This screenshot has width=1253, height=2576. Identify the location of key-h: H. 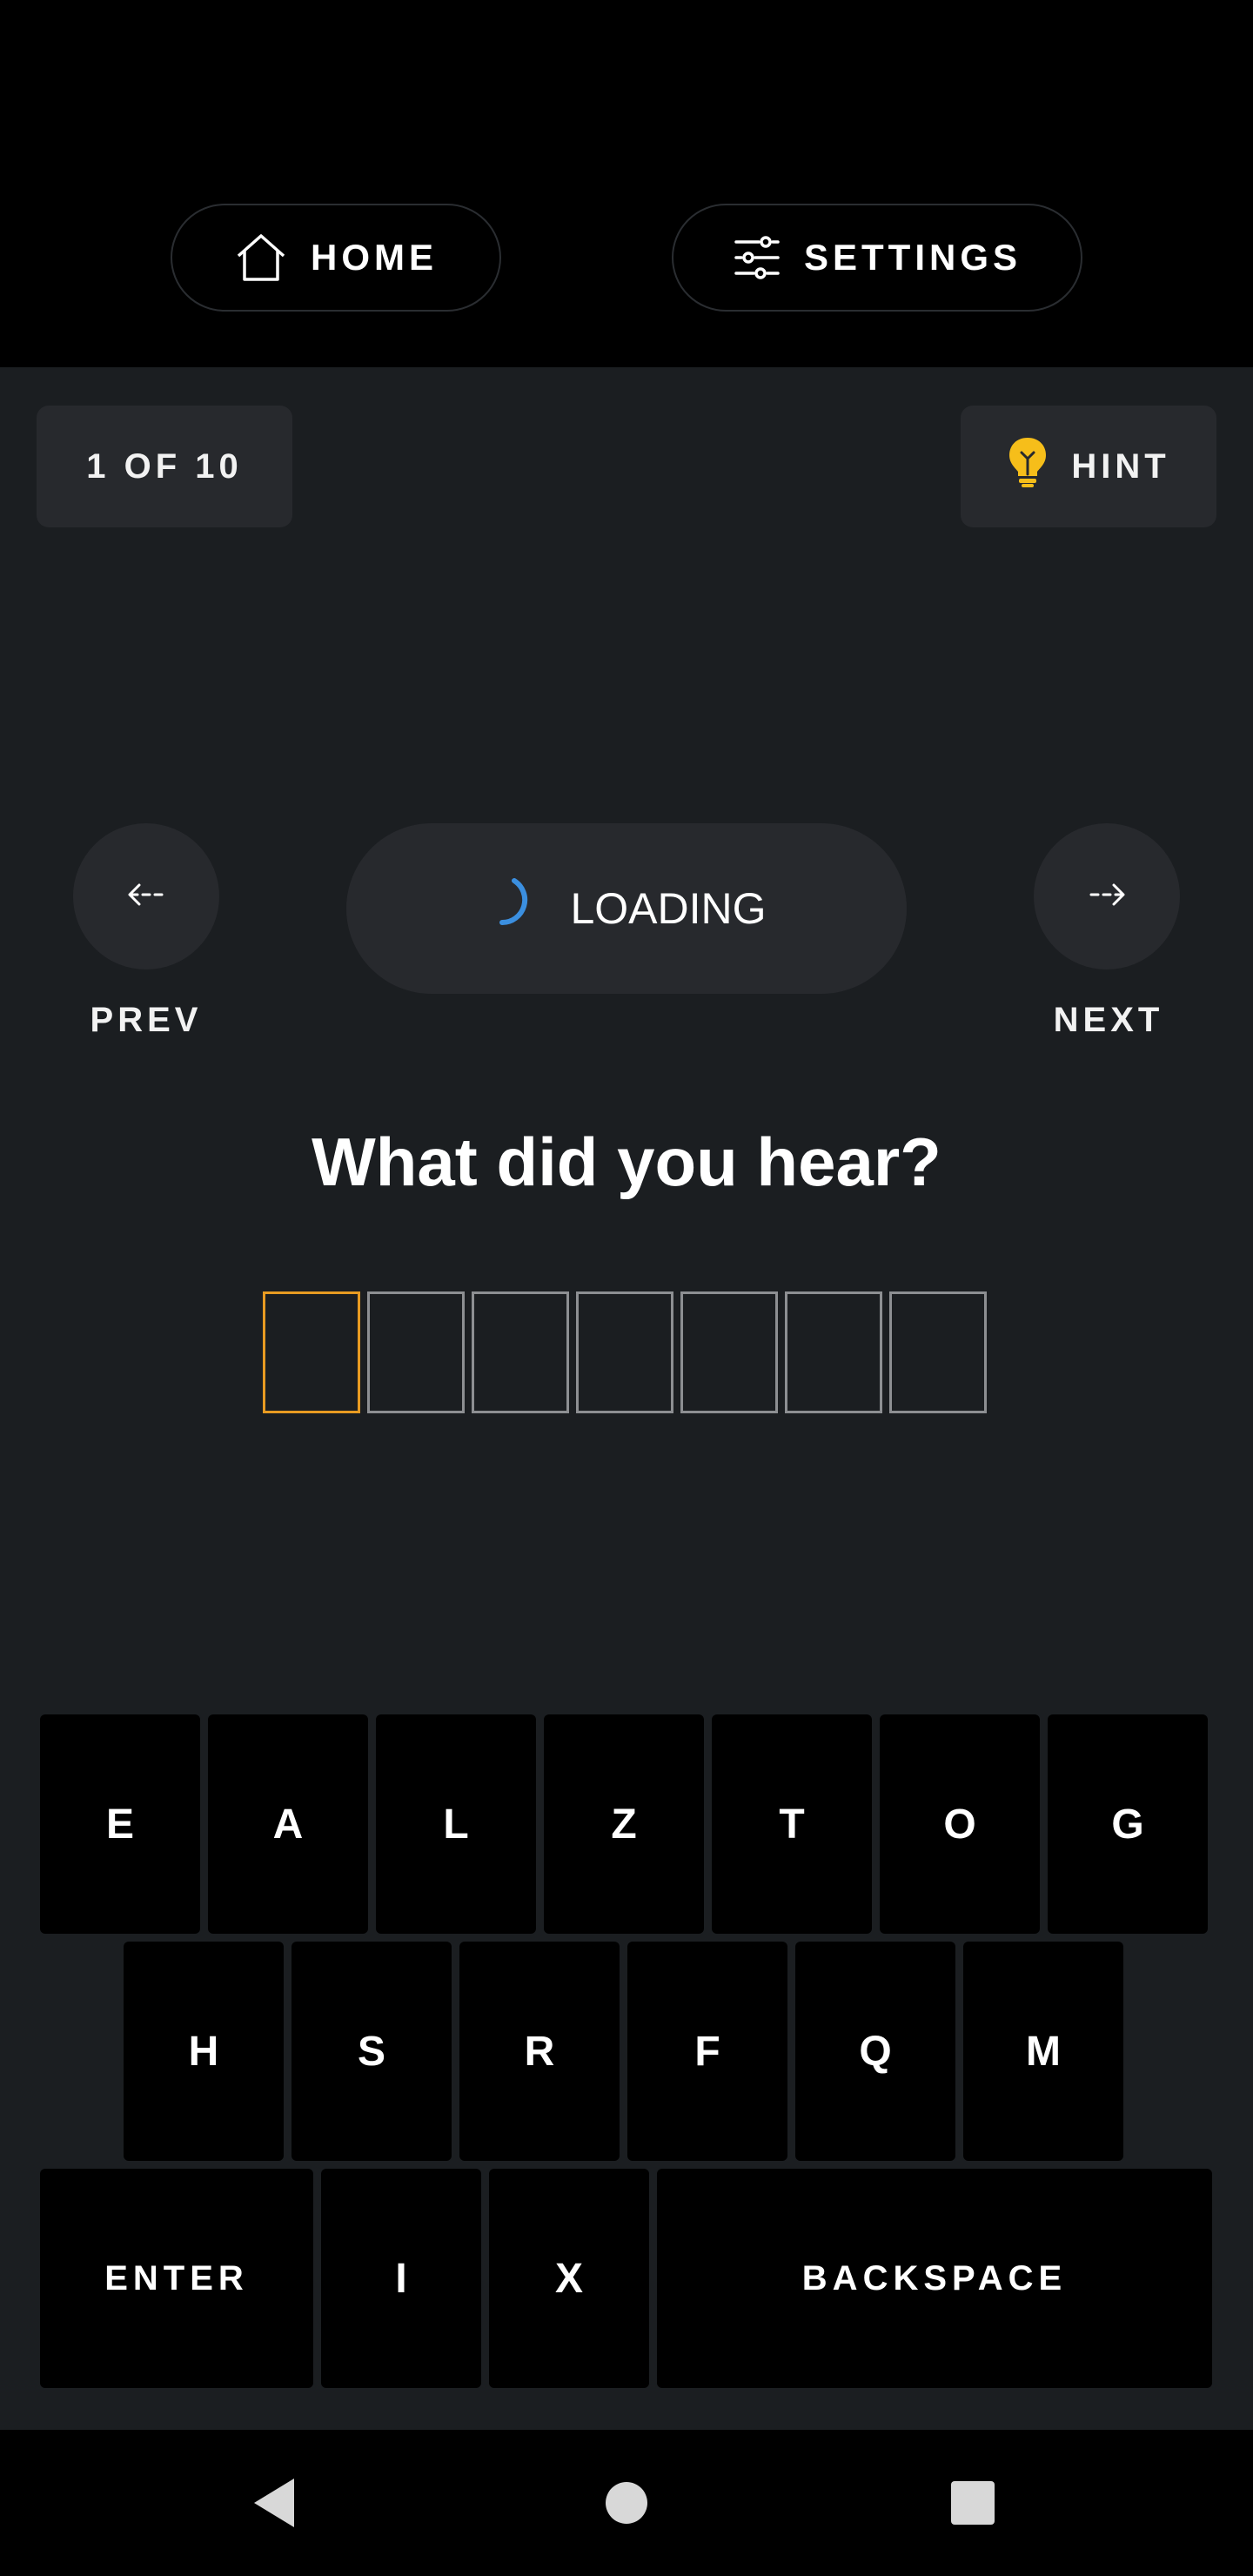
(204, 2052).